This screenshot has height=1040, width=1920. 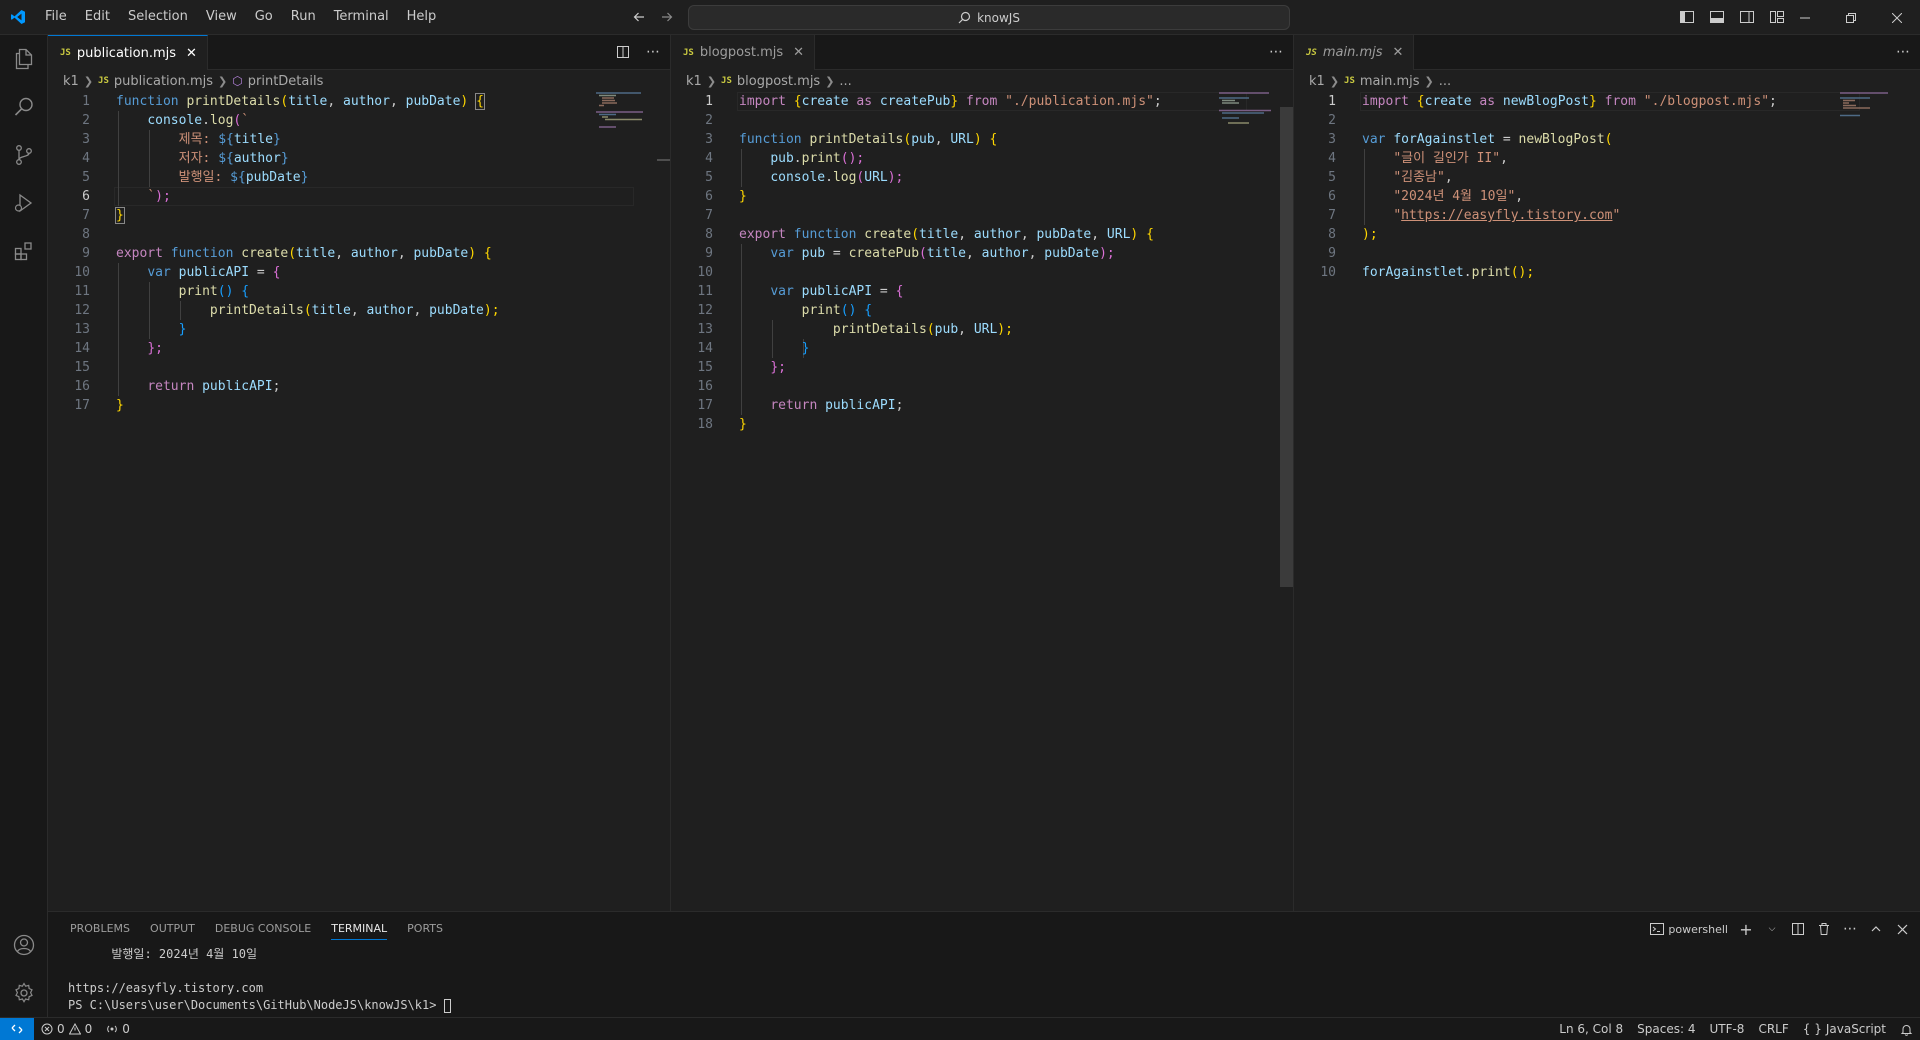 What do you see at coordinates (1689, 929) in the screenshot?
I see `terminal-shell-selector: powershell` at bounding box center [1689, 929].